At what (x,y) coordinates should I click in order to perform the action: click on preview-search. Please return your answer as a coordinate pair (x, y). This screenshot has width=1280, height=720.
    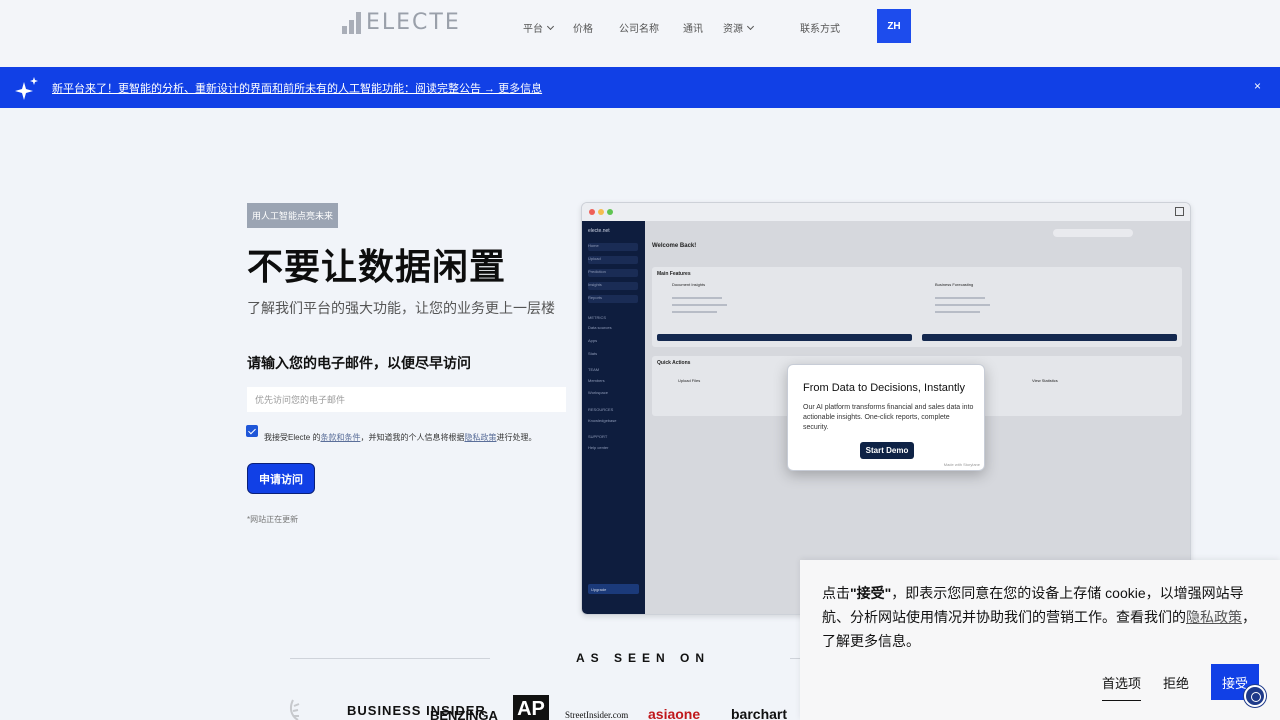
    Looking at the image, I should click on (1093, 233).